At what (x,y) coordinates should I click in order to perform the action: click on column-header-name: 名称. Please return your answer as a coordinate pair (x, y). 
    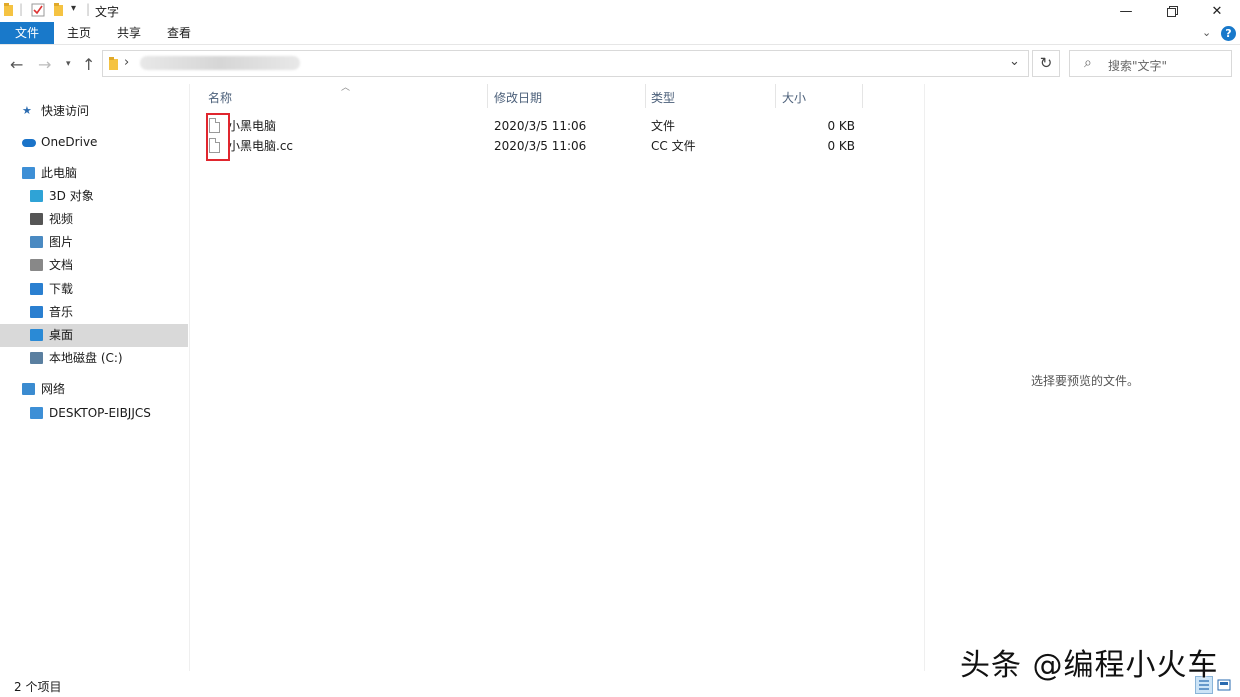
    Looking at the image, I should click on (220, 98).